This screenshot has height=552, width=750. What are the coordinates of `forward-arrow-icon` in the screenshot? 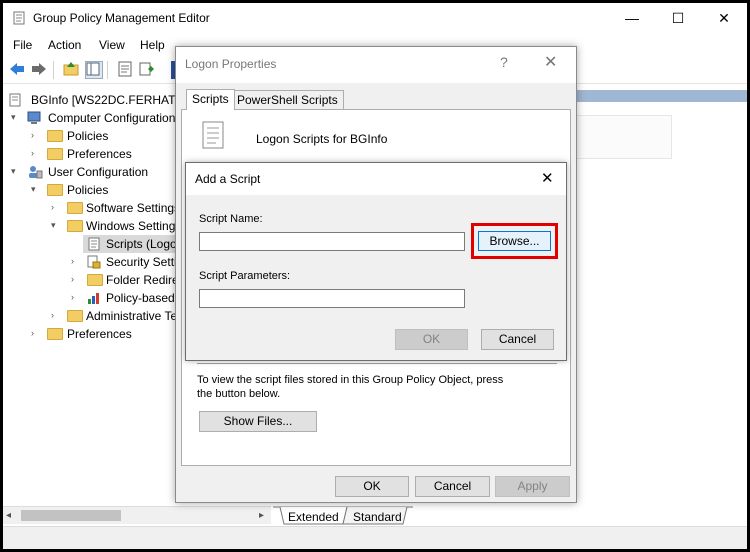 It's located at (39, 69).